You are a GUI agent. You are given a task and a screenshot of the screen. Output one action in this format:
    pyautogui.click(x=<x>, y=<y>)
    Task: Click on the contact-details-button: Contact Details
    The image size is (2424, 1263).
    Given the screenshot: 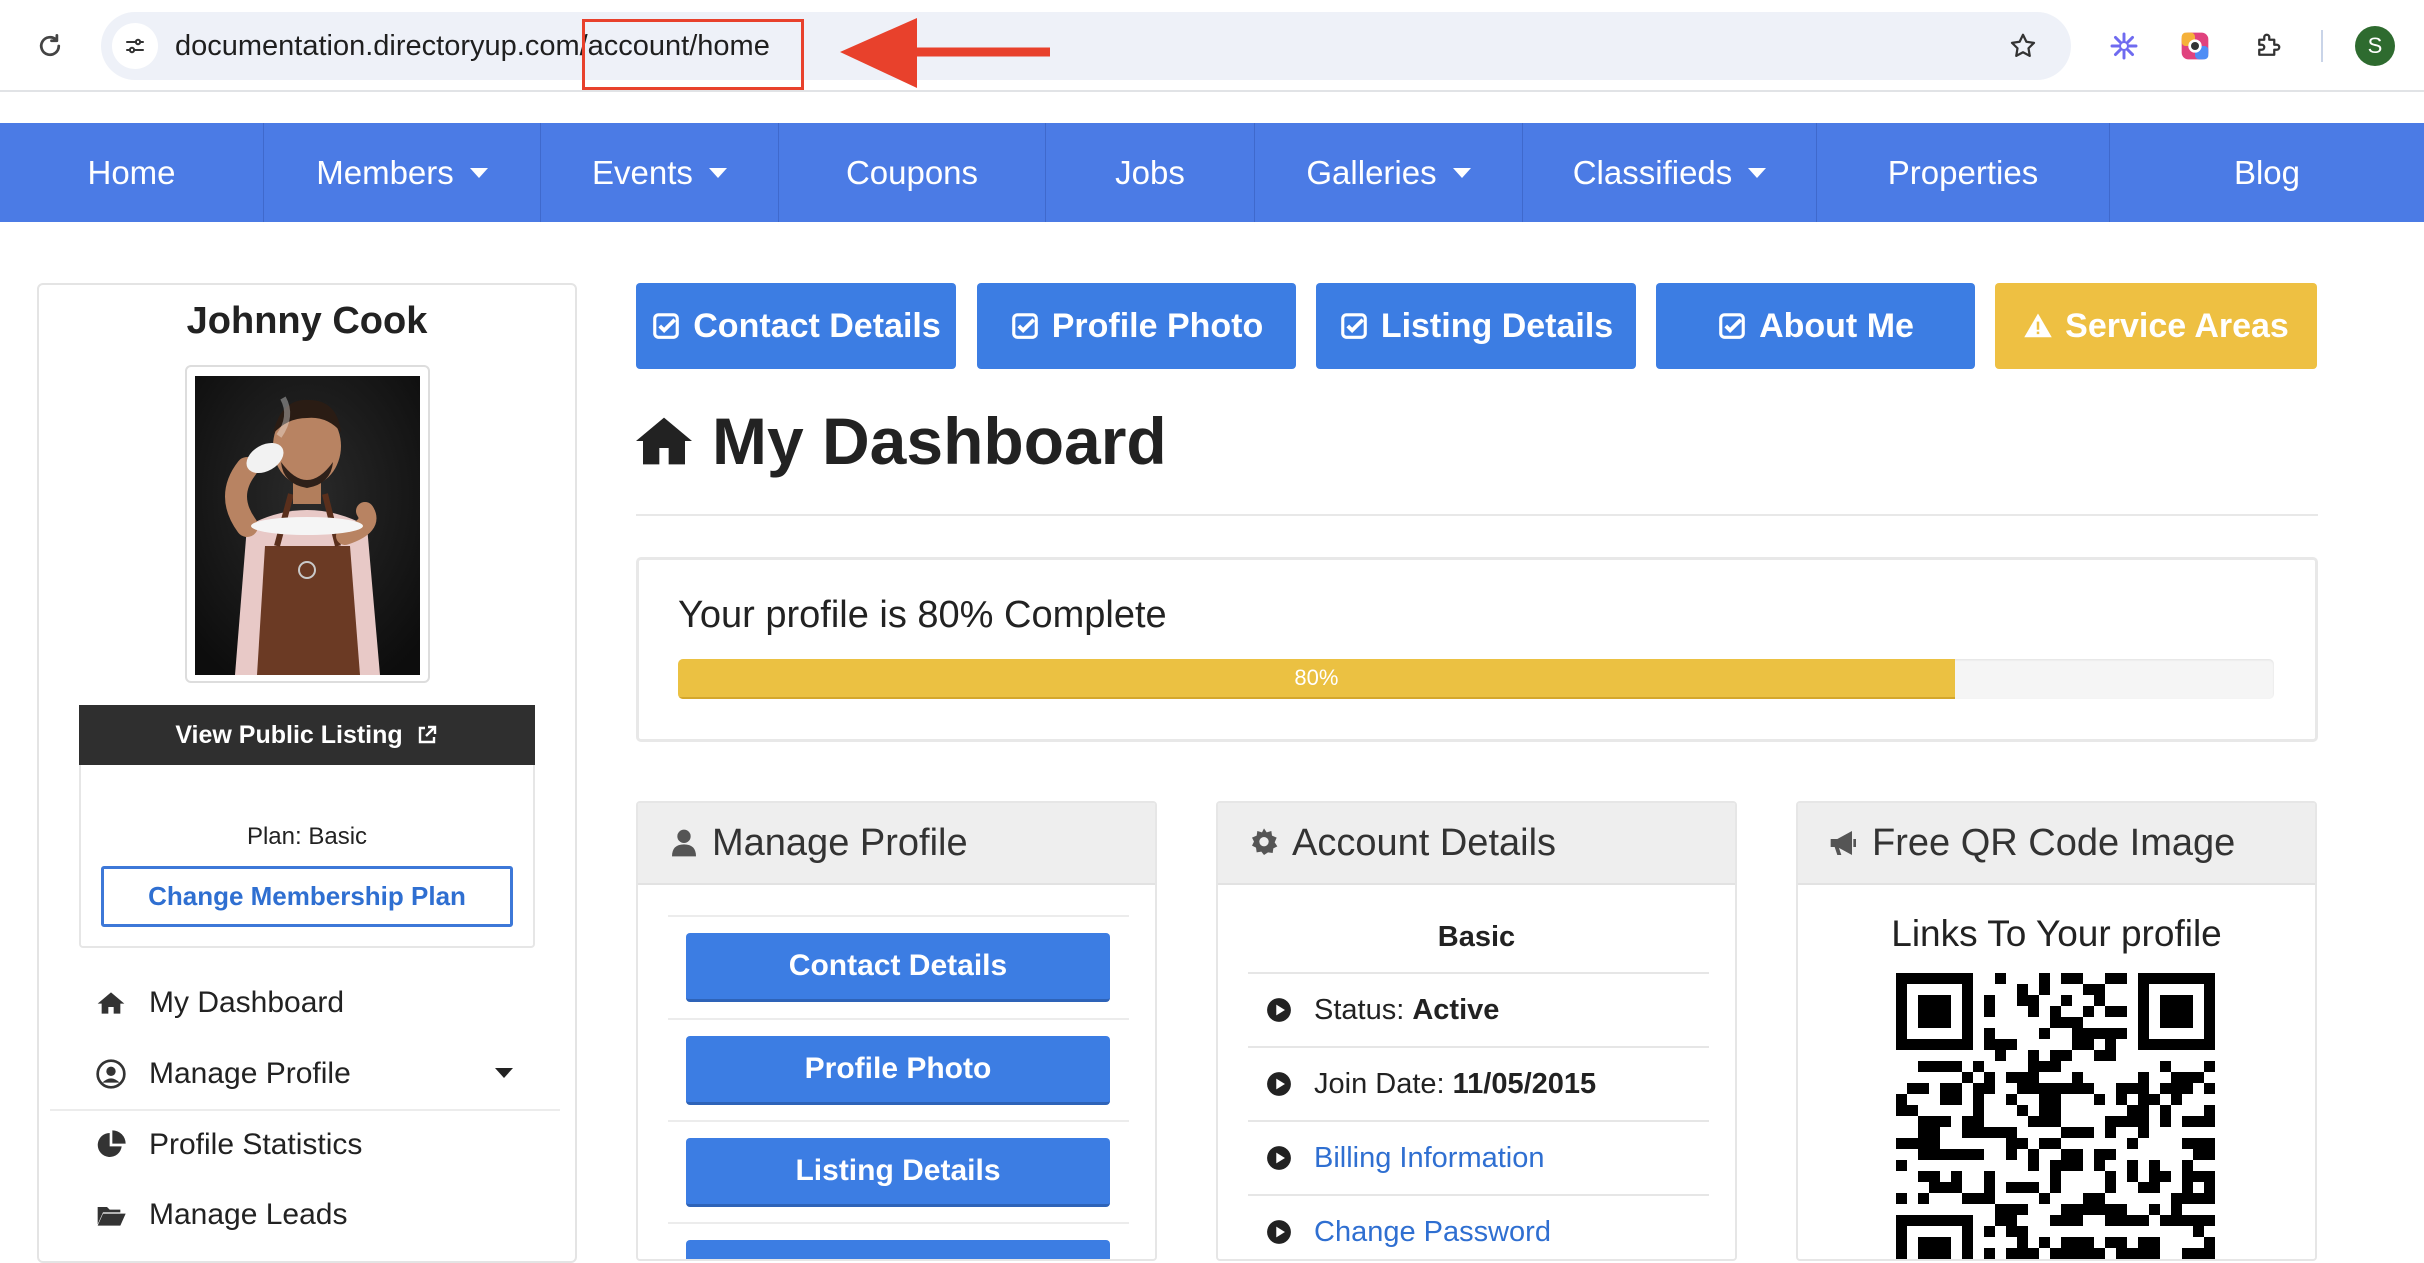 What is the action you would take?
    pyautogui.click(x=796, y=326)
    